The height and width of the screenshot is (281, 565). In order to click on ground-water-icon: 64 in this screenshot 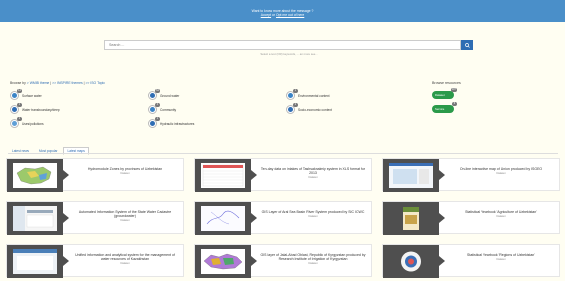, I will do `click(154, 94)`.